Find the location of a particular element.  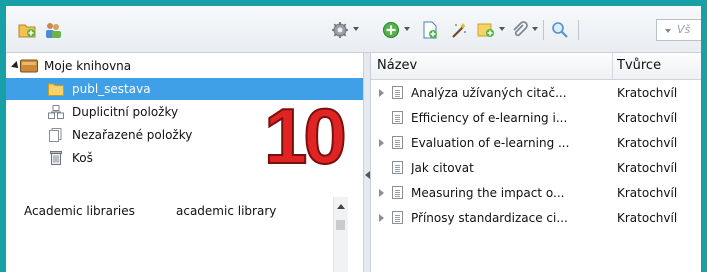

attachment-caret-icon is located at coordinates (535, 29).